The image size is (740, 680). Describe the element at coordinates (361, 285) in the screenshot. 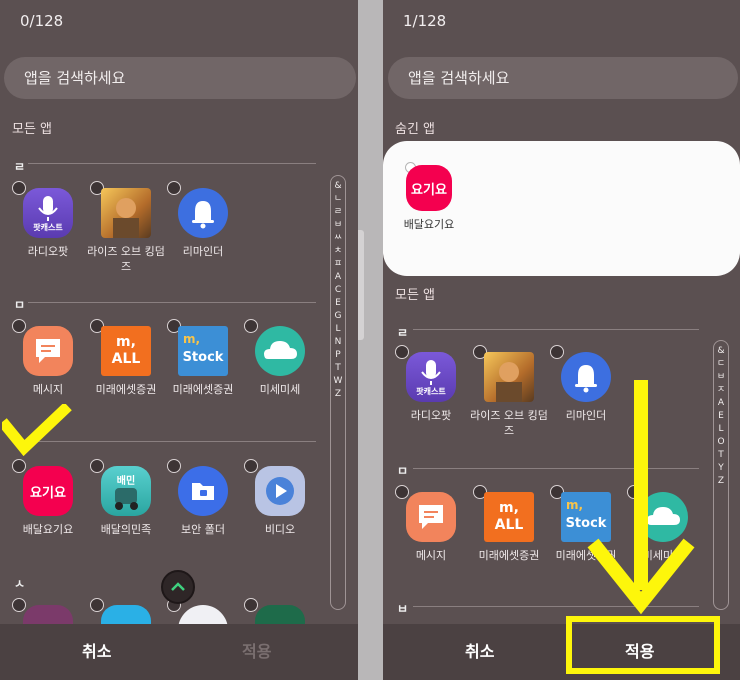

I see `scroll-grip` at that location.